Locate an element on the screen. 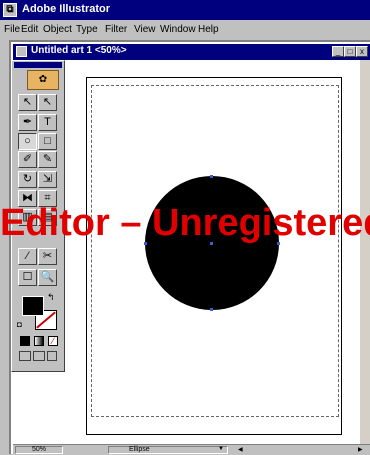  rectangle-tool-icon: □ is located at coordinates (47, 141).